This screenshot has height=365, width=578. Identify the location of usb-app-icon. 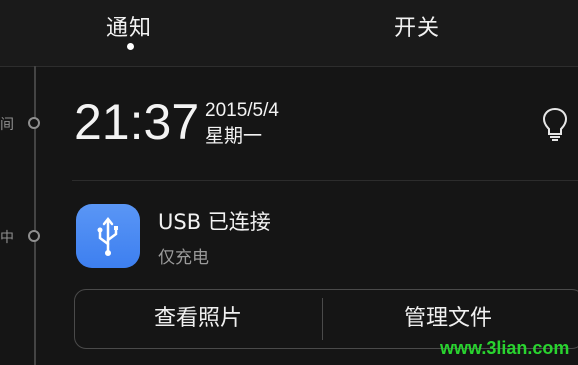
(108, 236).